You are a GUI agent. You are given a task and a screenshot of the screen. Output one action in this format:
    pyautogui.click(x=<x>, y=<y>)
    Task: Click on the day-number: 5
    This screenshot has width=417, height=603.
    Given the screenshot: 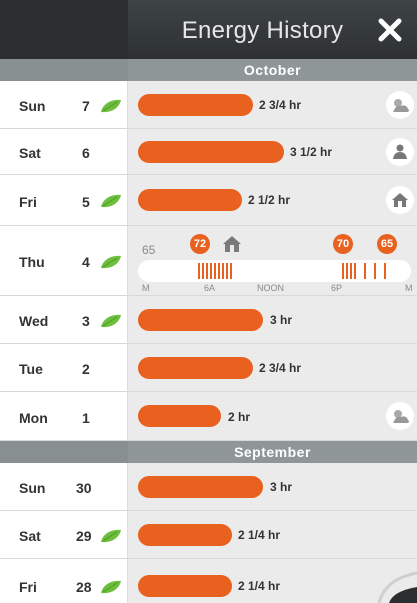 What is the action you would take?
    pyautogui.click(x=86, y=202)
    